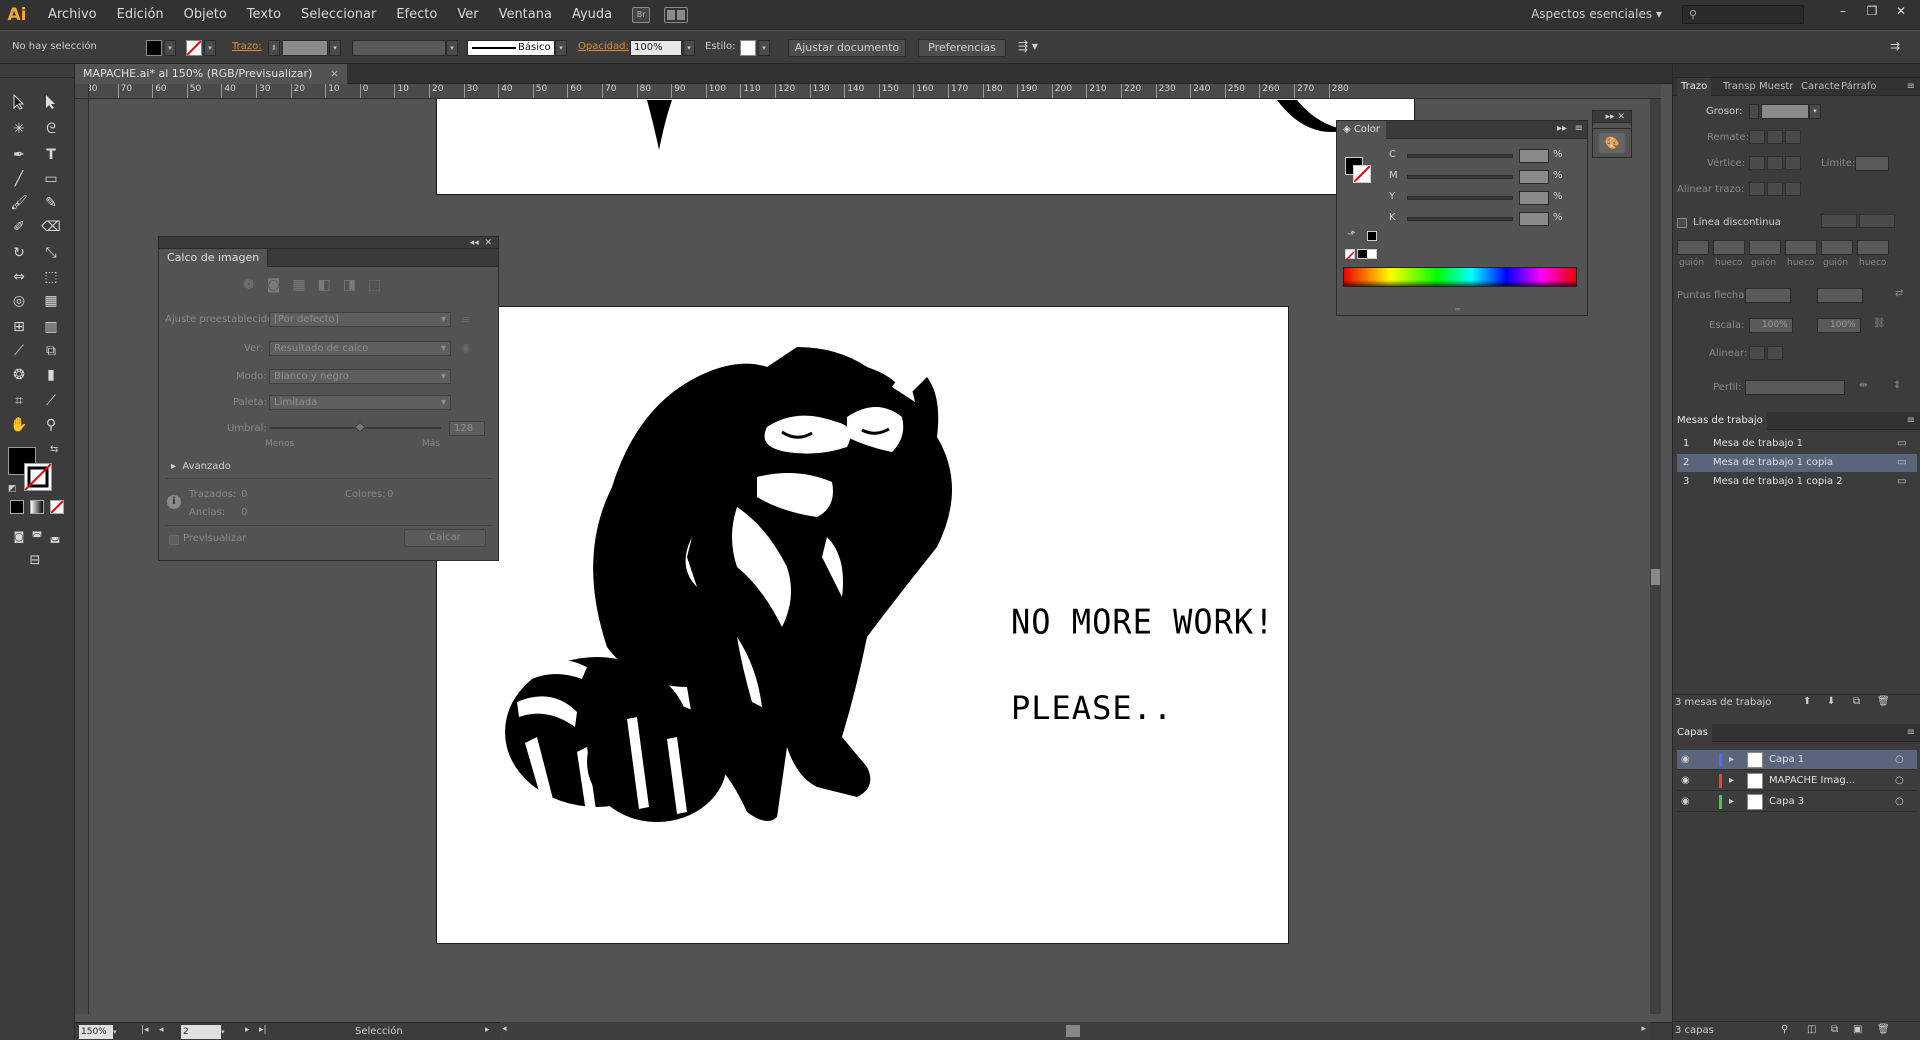  What do you see at coordinates (205, 14) in the screenshot?
I see `menu-item-2: Objeto` at bounding box center [205, 14].